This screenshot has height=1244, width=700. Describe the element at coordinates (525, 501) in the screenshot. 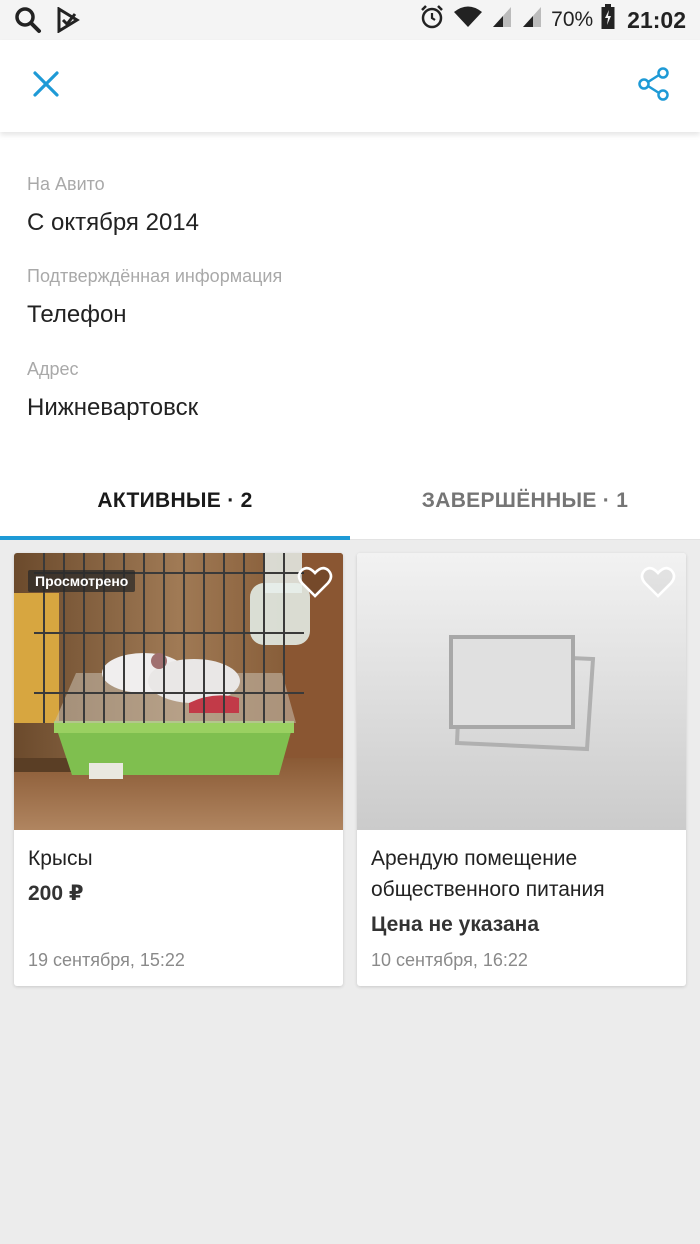

I see `tab-finished-listings: ЗАВЕРШЁННЫЕ · 1` at that location.